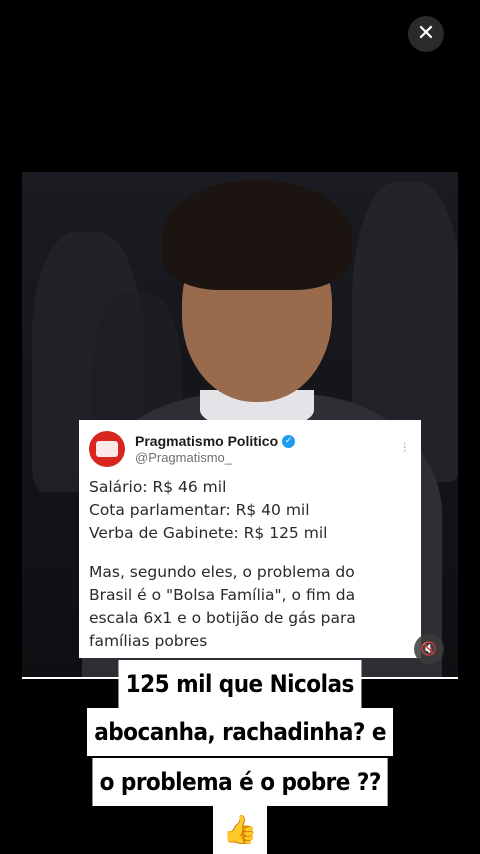 This screenshot has height=854, width=480. What do you see at coordinates (158, 487) in the screenshot?
I see `tweet-line: Salário: R$ 46 mil` at bounding box center [158, 487].